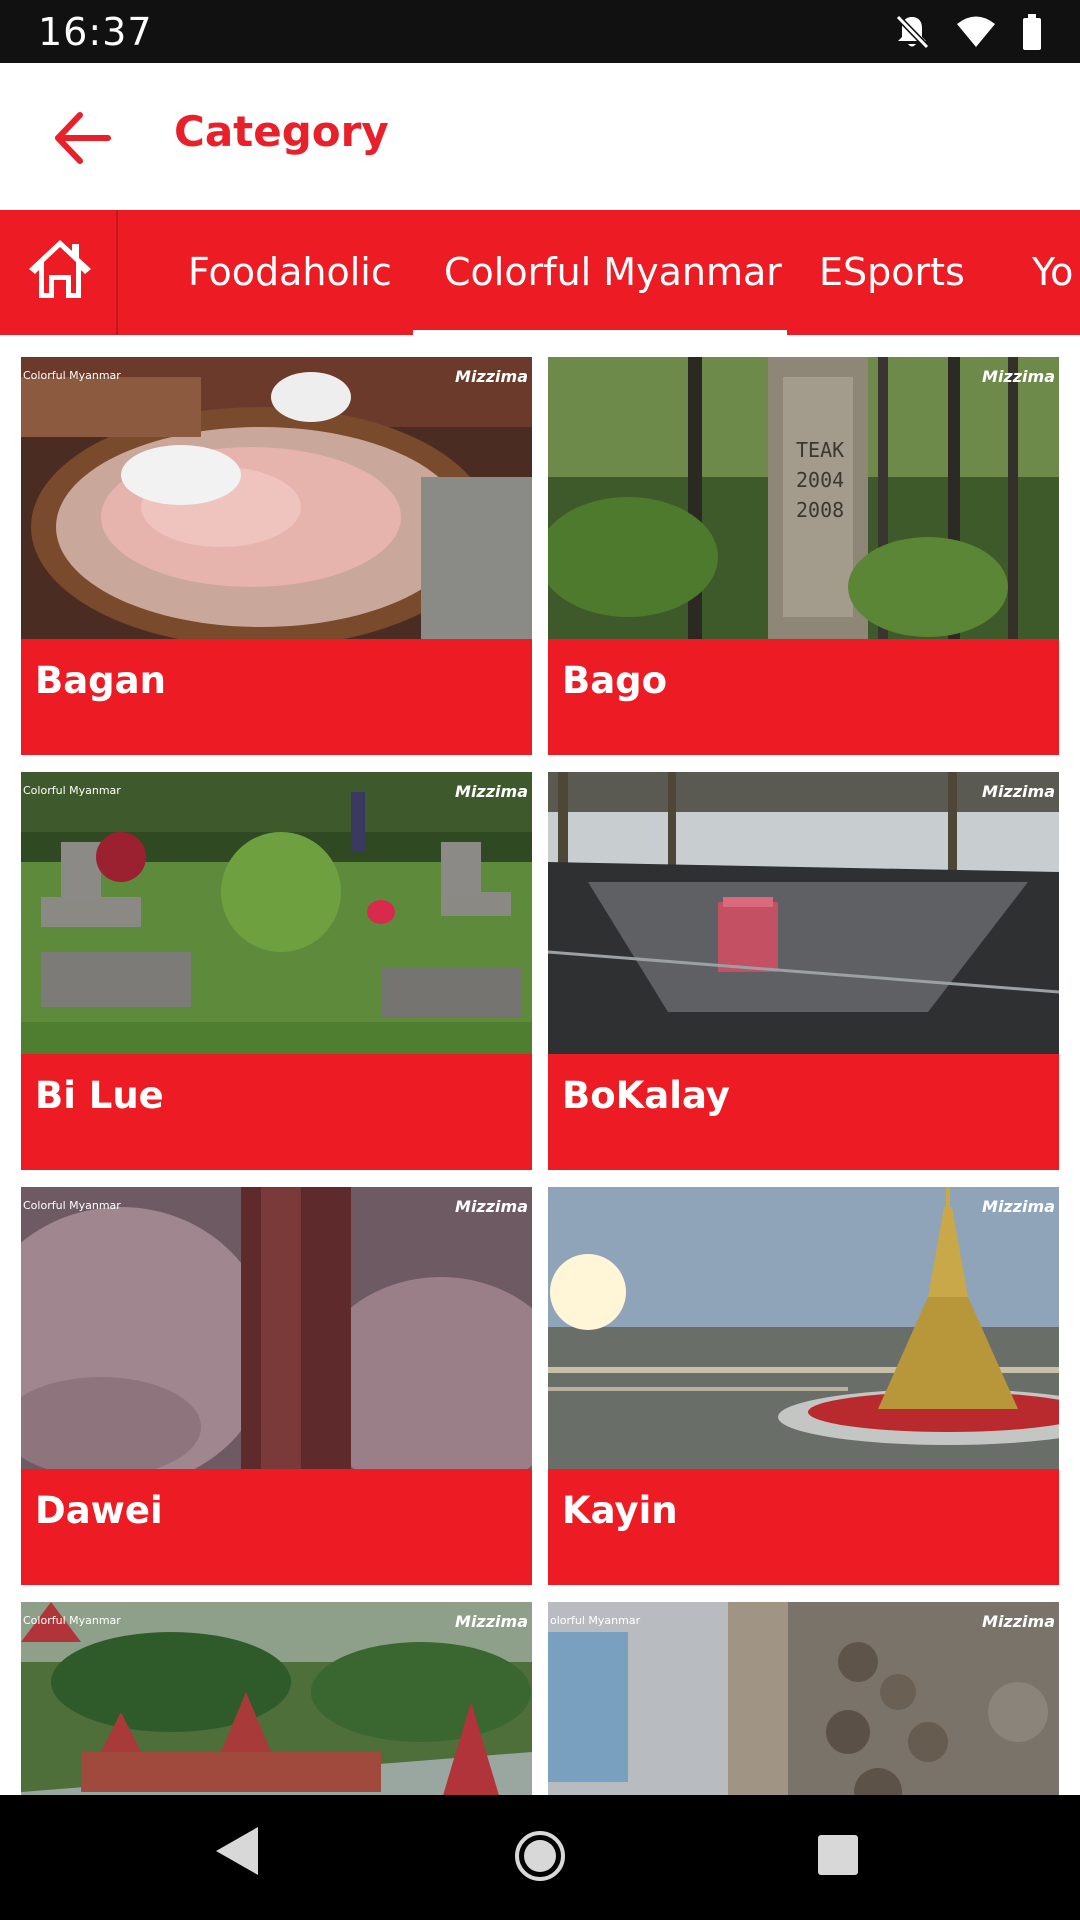 This screenshot has width=1080, height=1920. I want to click on card-label-bar: BoKalay, so click(803, 1112).